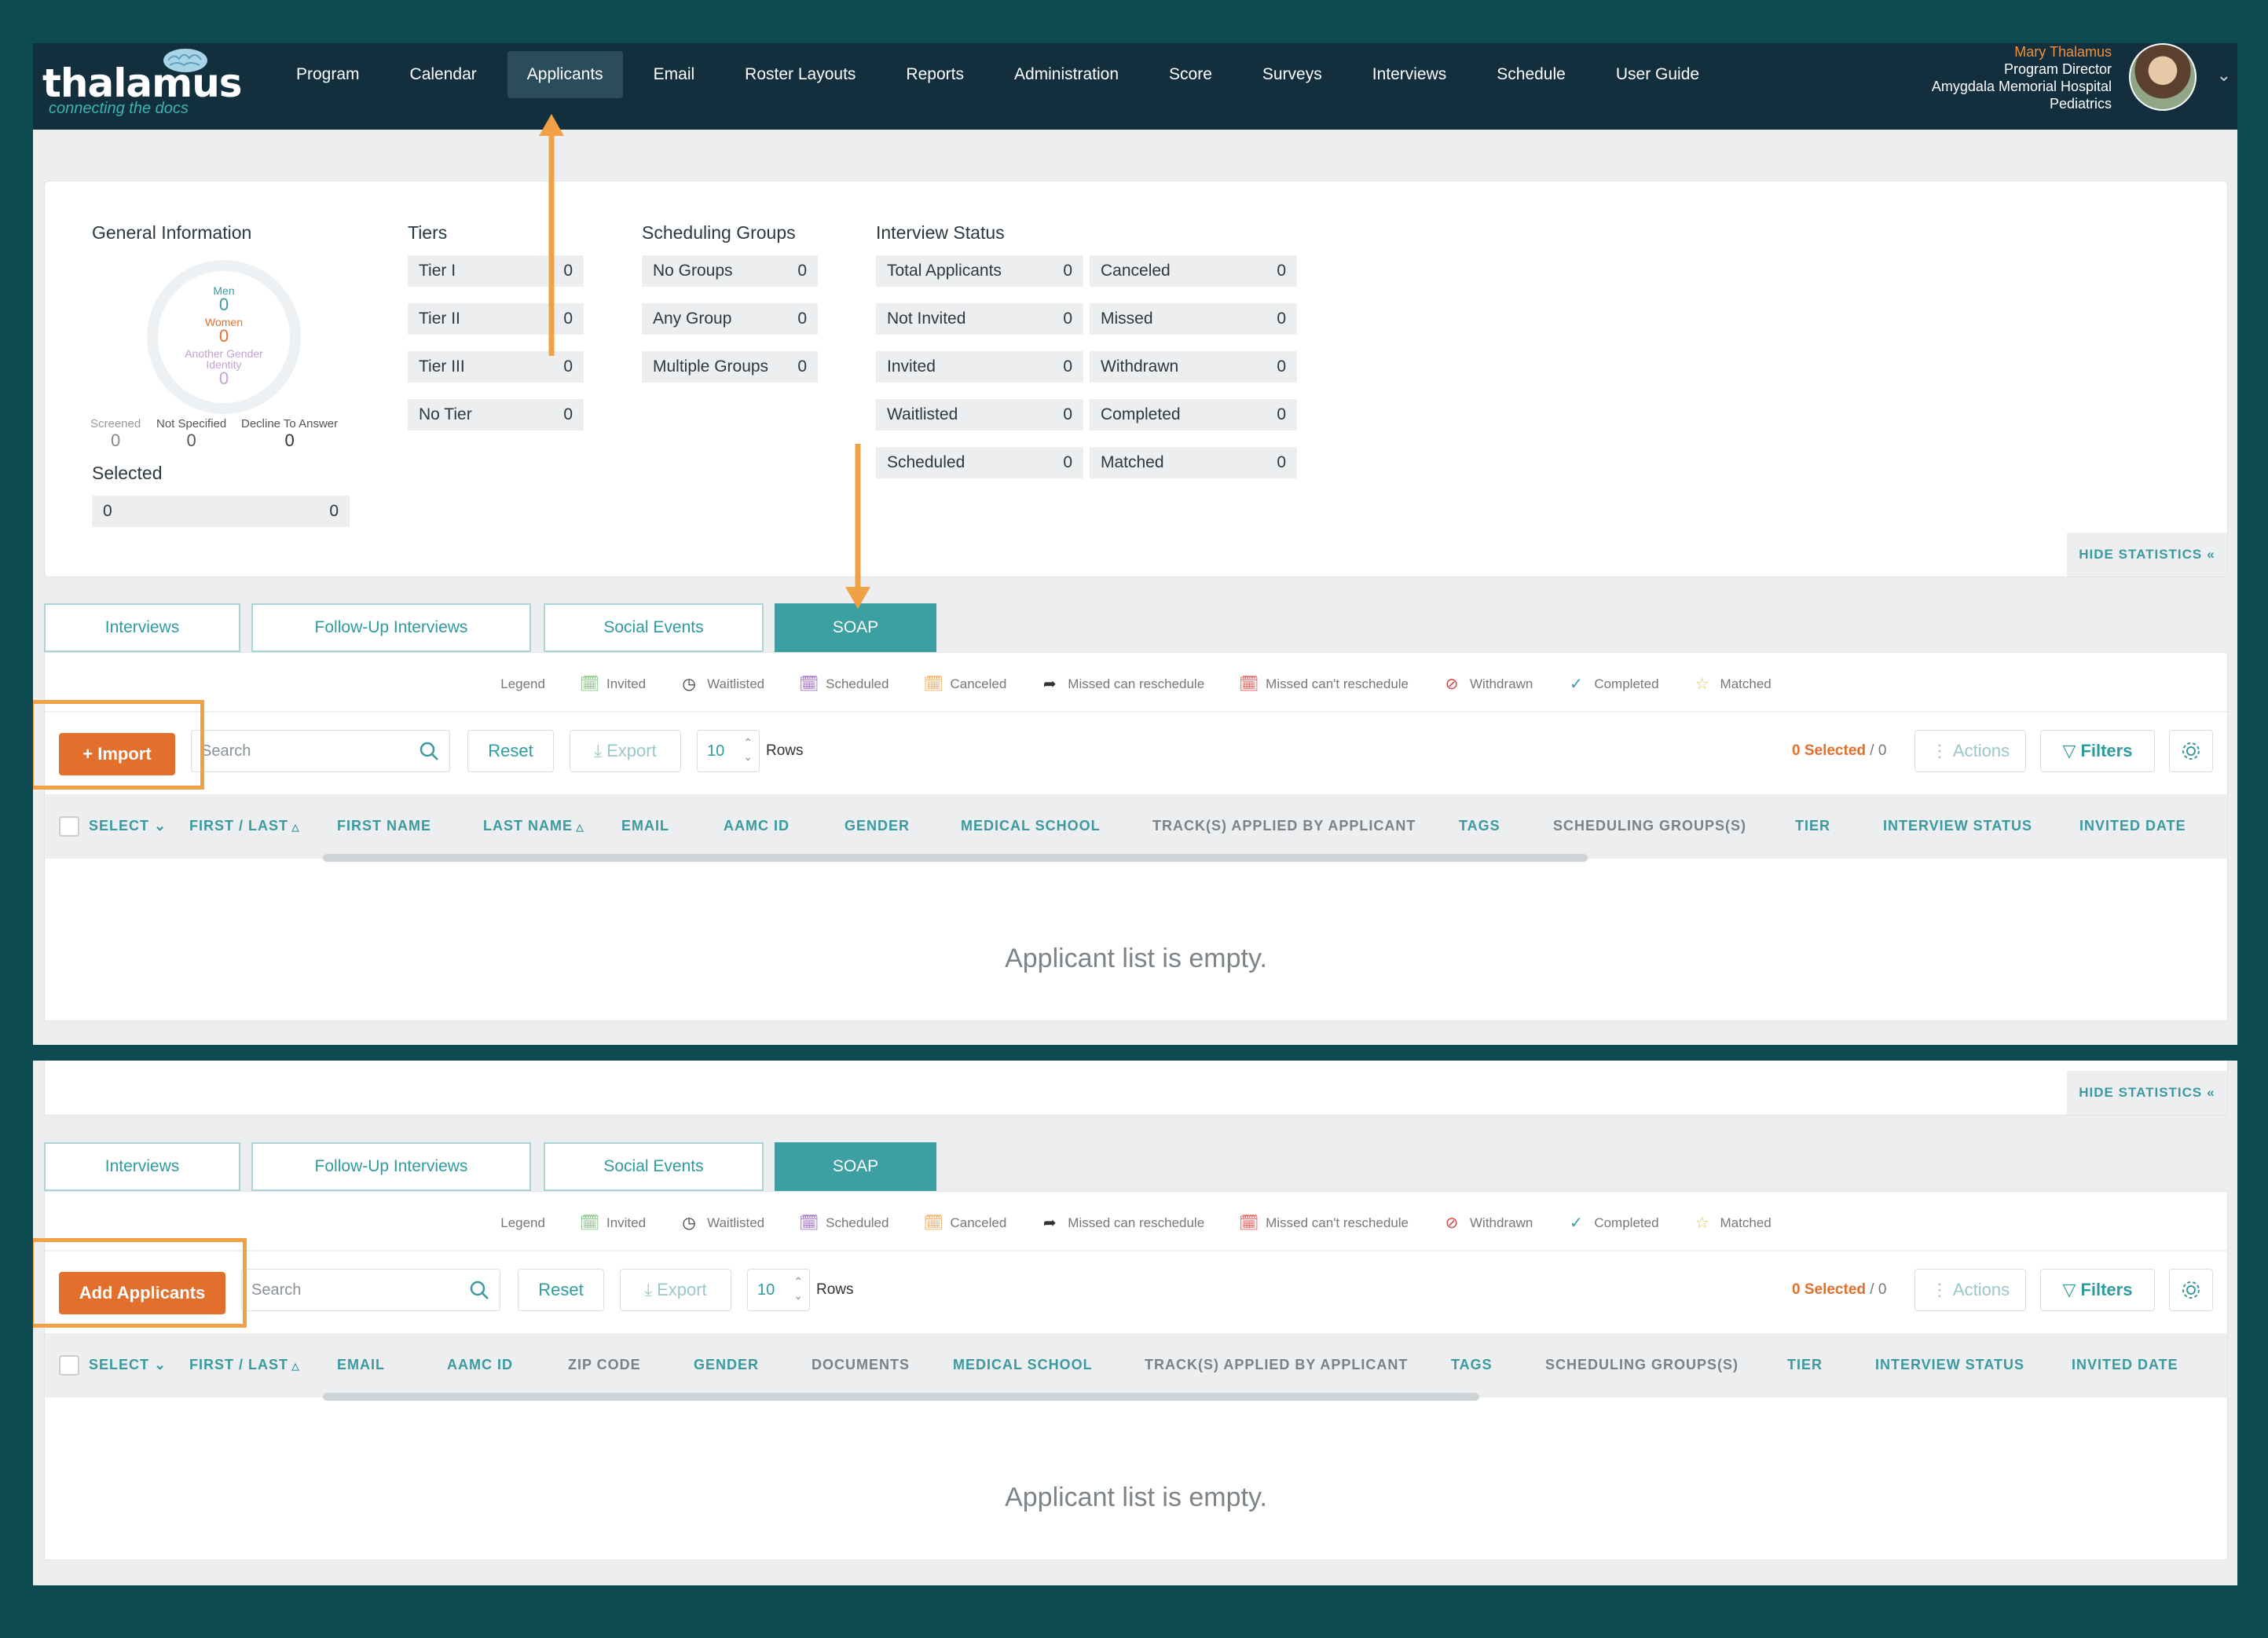 The width and height of the screenshot is (2268, 1638). I want to click on status-label: Completed, so click(1141, 414).